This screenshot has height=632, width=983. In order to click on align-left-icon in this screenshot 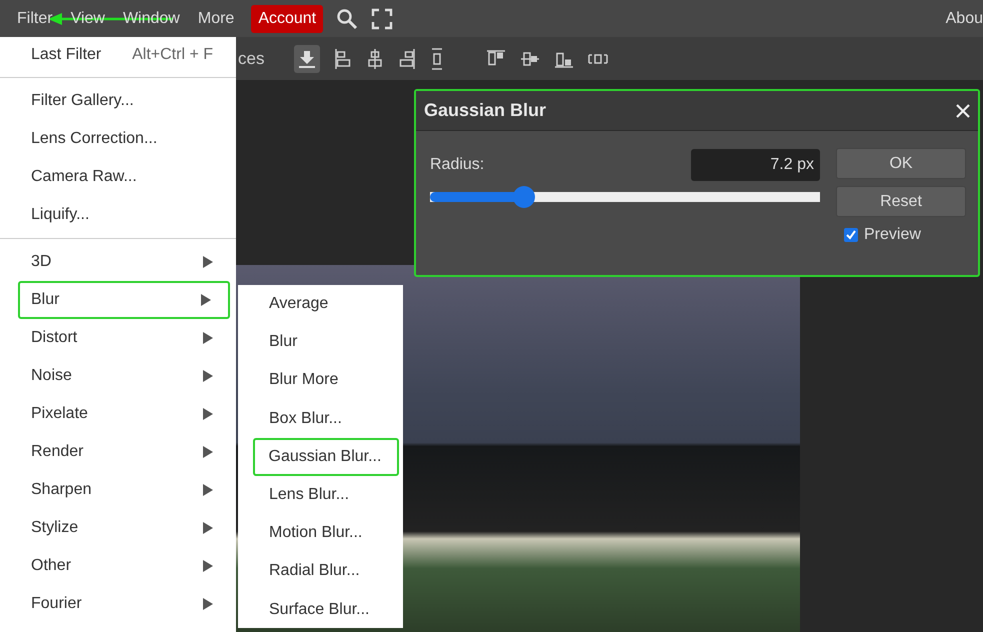, I will do `click(343, 59)`.